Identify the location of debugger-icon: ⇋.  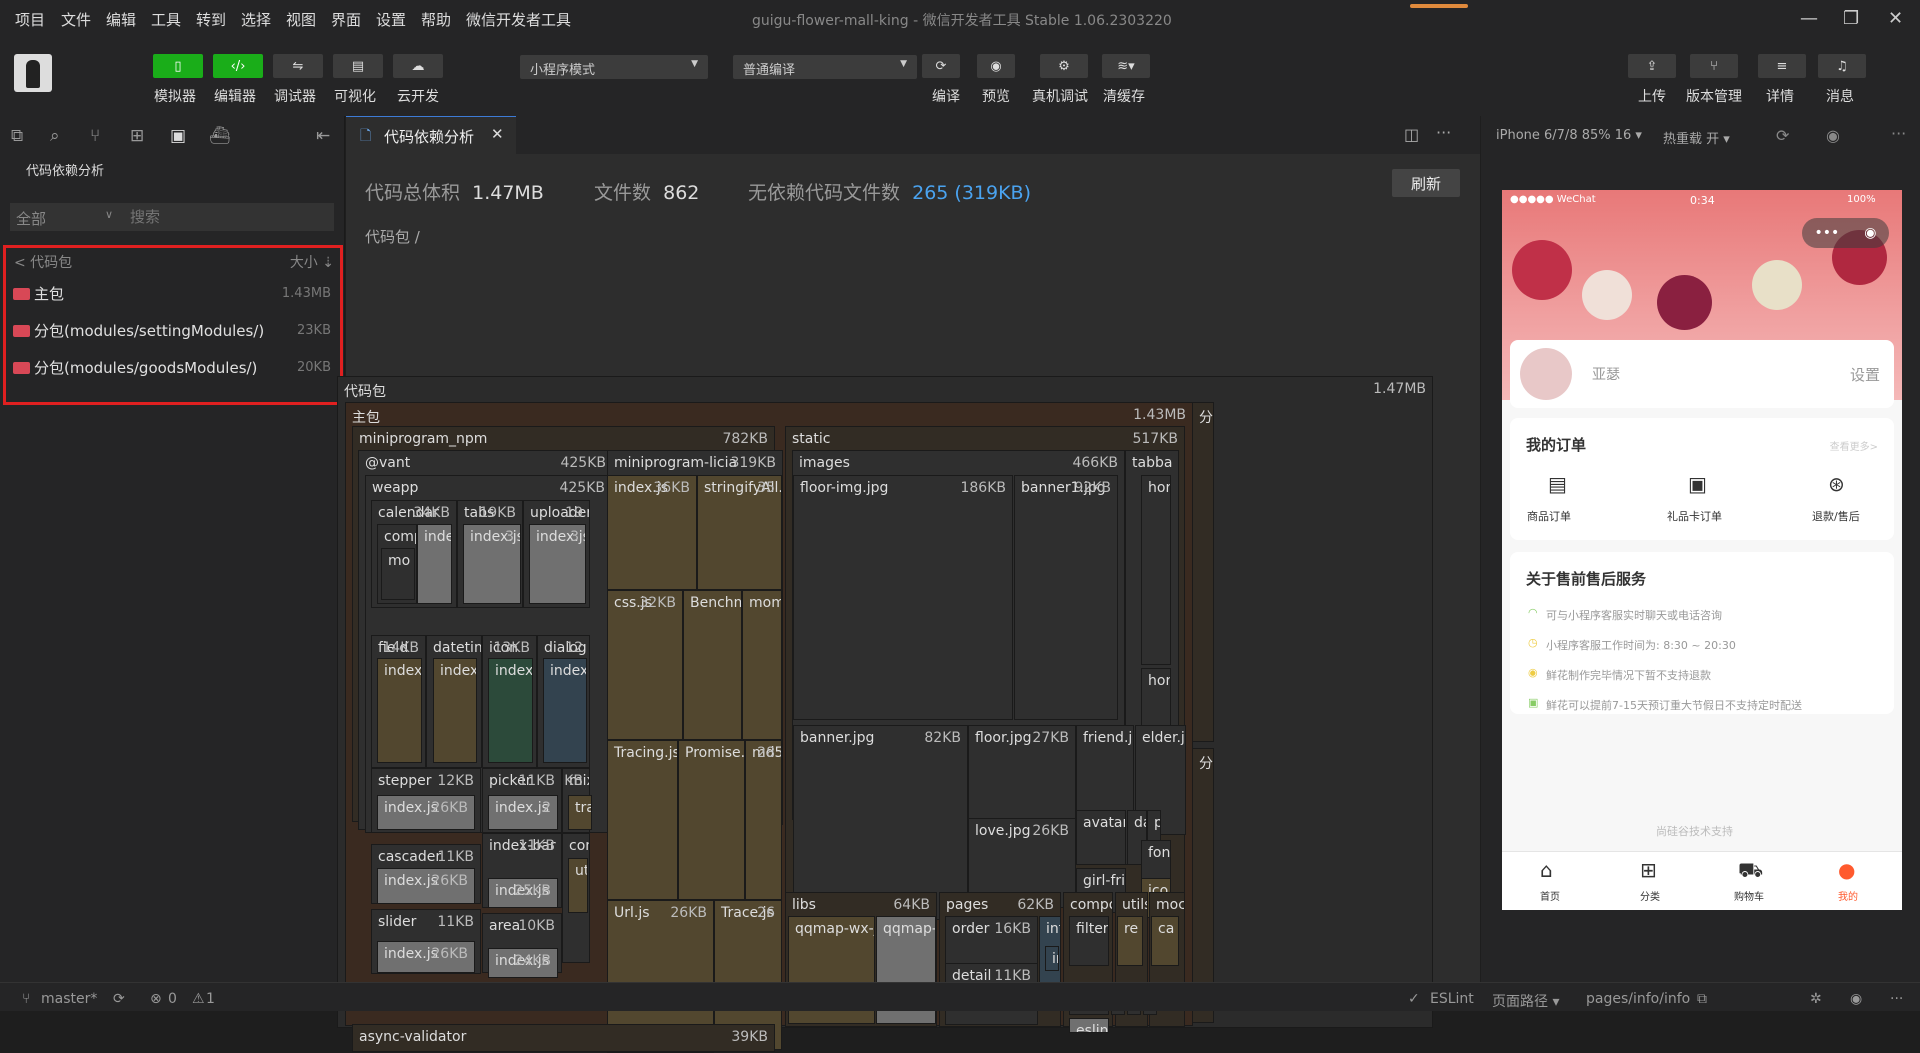
(298, 66).